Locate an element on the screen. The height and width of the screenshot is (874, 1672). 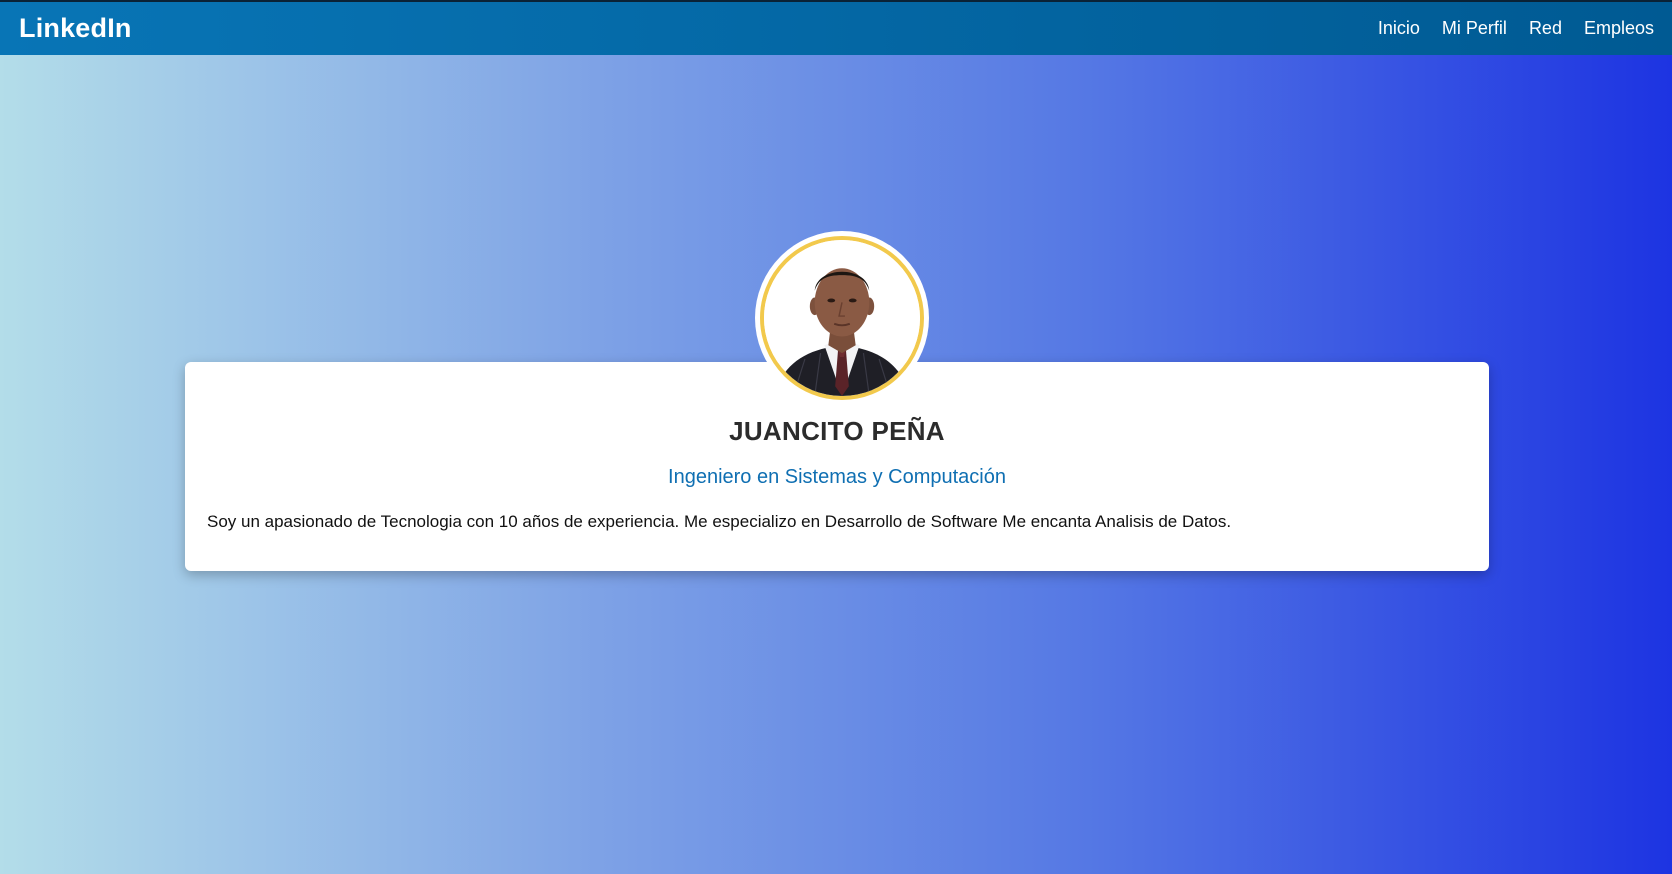
profile-photo-icon is located at coordinates (842, 318).